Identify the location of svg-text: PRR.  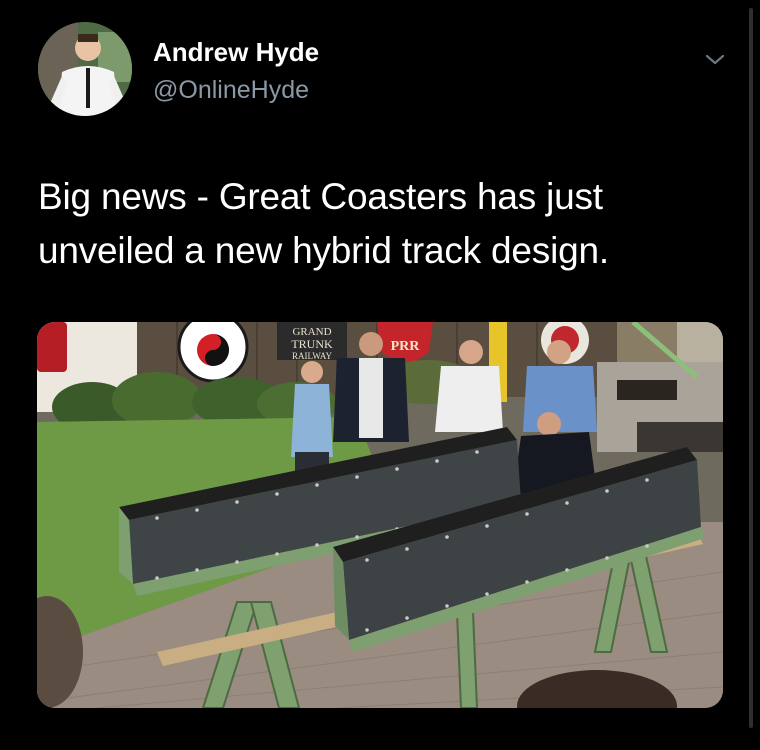
(406, 346).